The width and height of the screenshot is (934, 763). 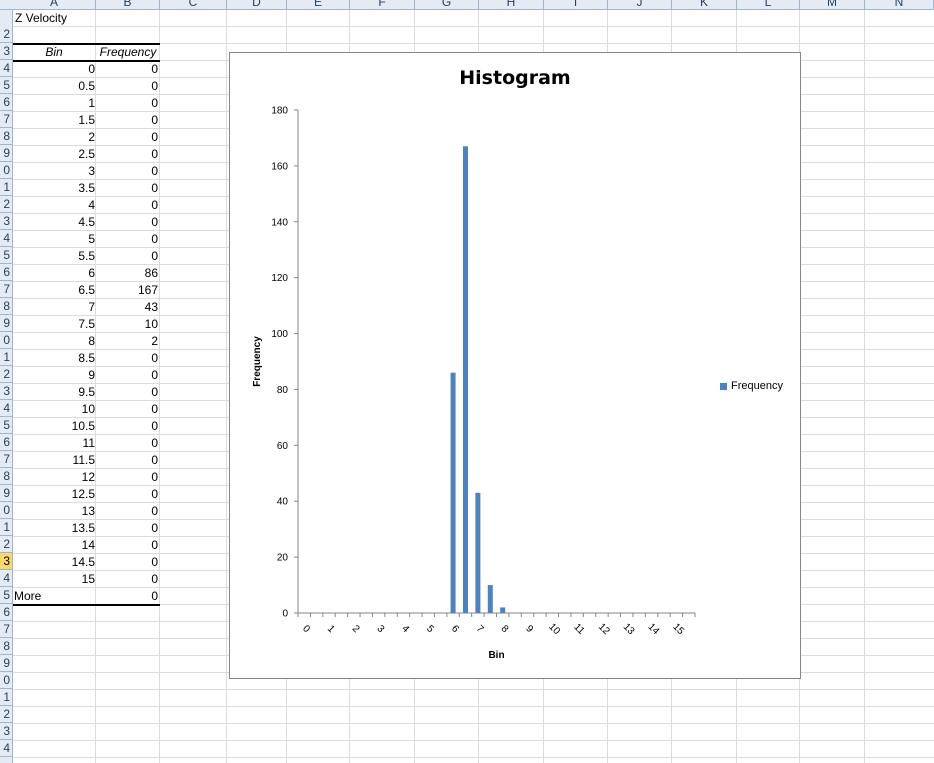 I want to click on bin-cell: 10, so click(x=54, y=409).